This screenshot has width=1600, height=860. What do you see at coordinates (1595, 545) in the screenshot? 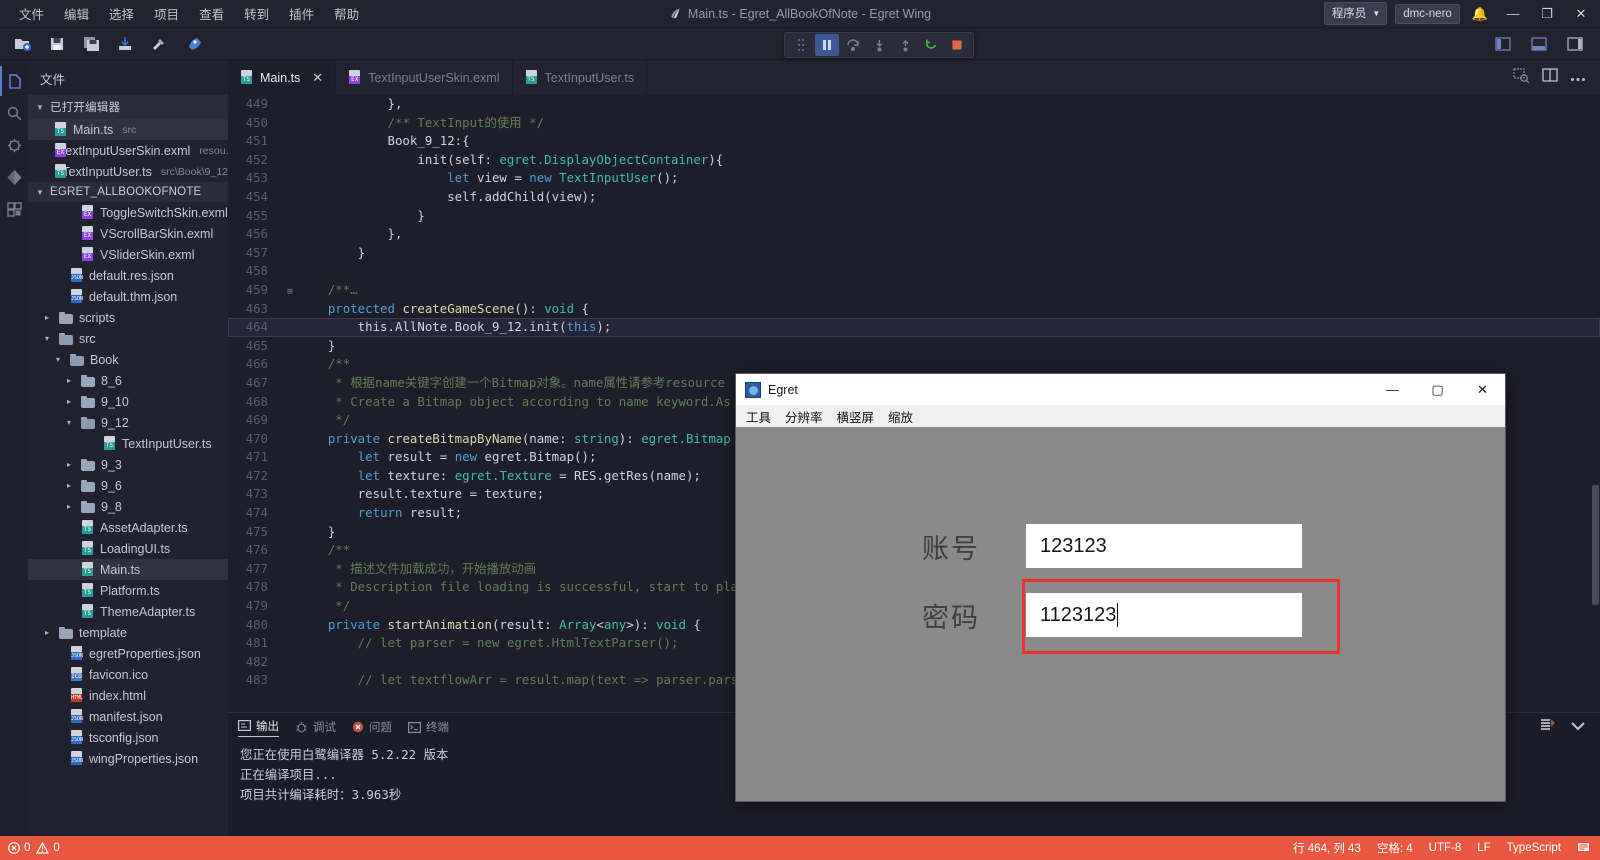
I see `editor-scrollbar-thumb` at bounding box center [1595, 545].